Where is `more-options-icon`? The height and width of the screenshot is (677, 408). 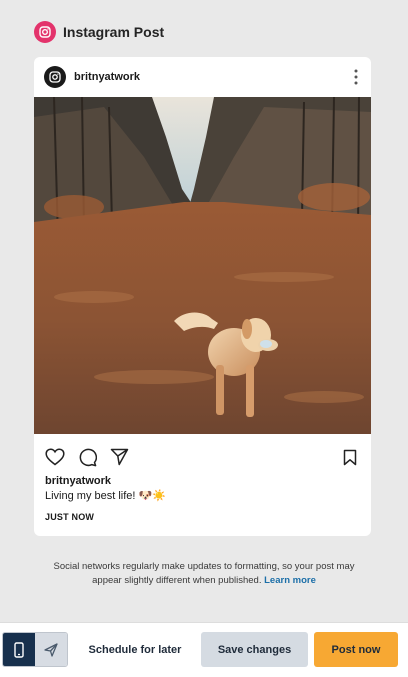 more-options-icon is located at coordinates (356, 77).